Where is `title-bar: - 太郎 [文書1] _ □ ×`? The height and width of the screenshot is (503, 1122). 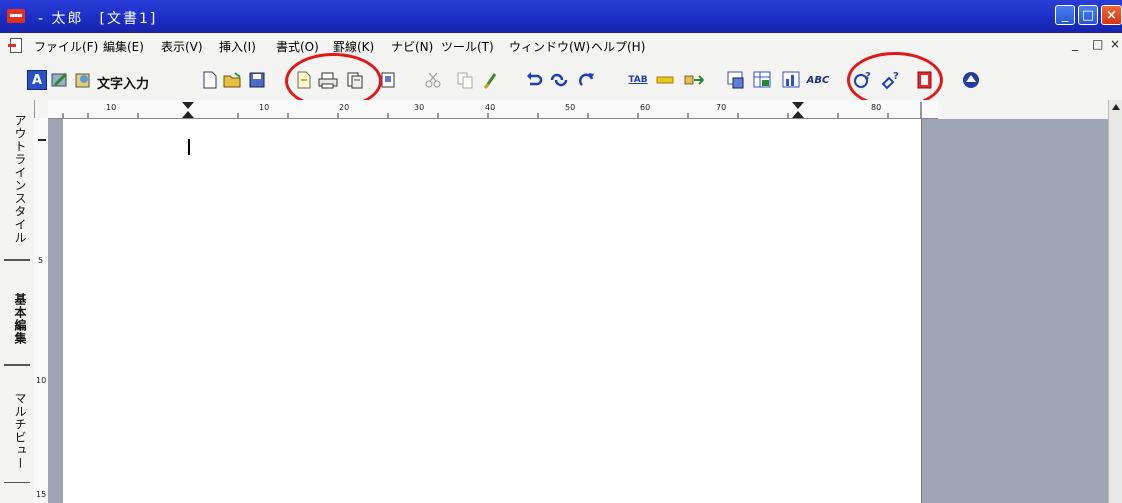
title-bar: - 太郎 [文書1] _ □ × is located at coordinates (561, 16).